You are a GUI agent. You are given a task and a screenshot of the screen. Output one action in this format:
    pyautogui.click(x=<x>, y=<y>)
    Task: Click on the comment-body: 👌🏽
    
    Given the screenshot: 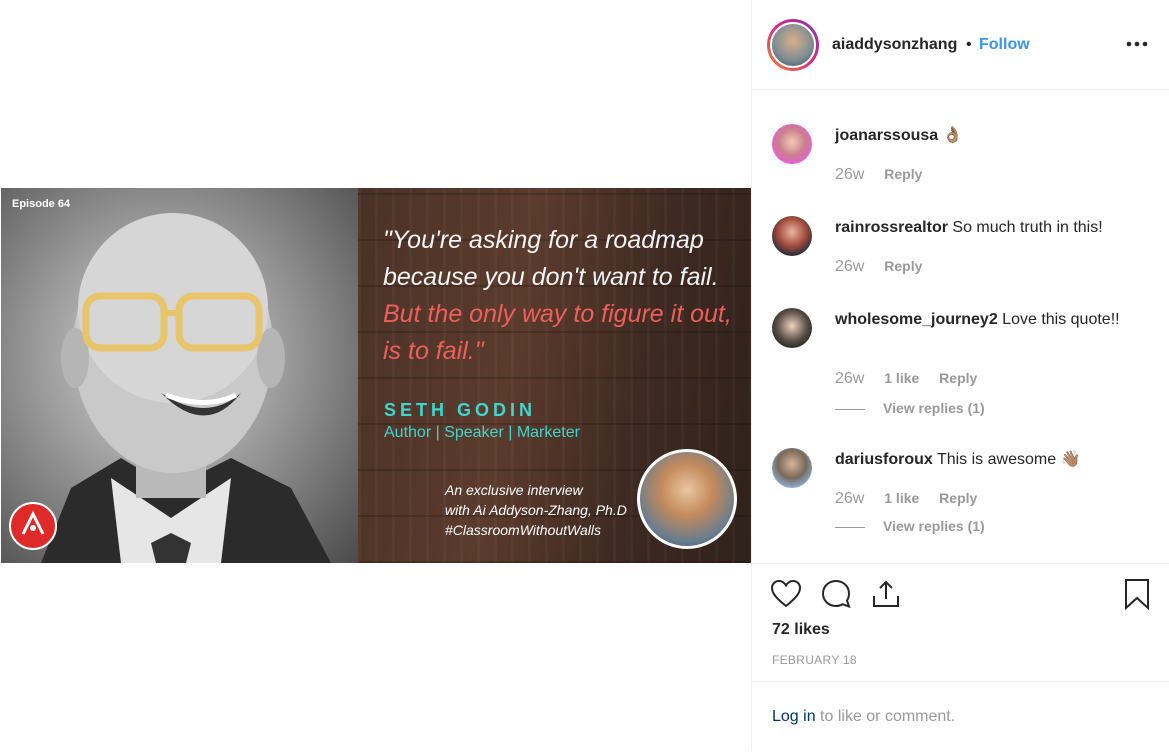 What is the action you would take?
    pyautogui.click(x=952, y=135)
    